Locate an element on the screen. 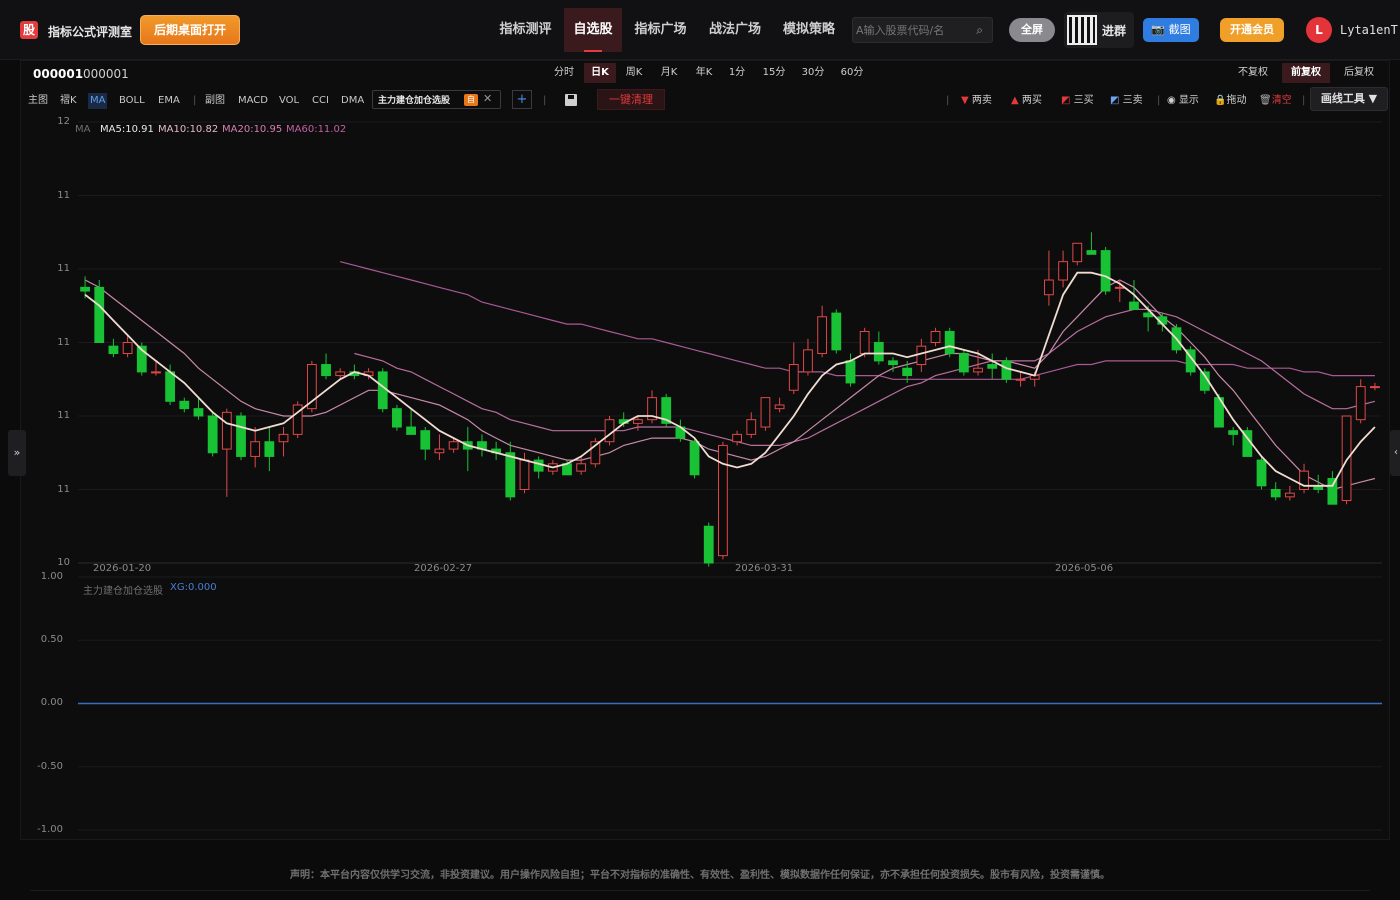 The image size is (1400, 900). legend-ma20: MA20:10.95 is located at coordinates (252, 129).